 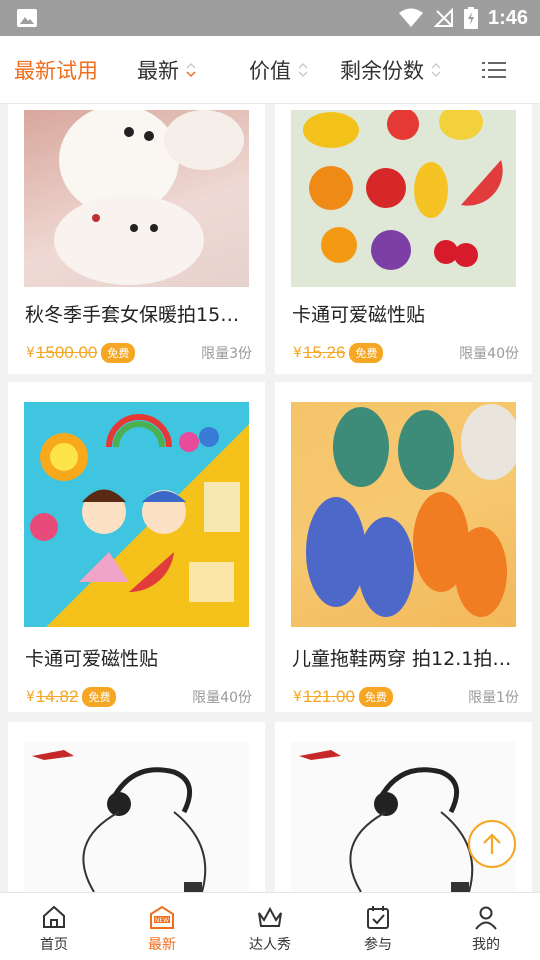 What do you see at coordinates (324, 352) in the screenshot?
I see `product-price: 15.26` at bounding box center [324, 352].